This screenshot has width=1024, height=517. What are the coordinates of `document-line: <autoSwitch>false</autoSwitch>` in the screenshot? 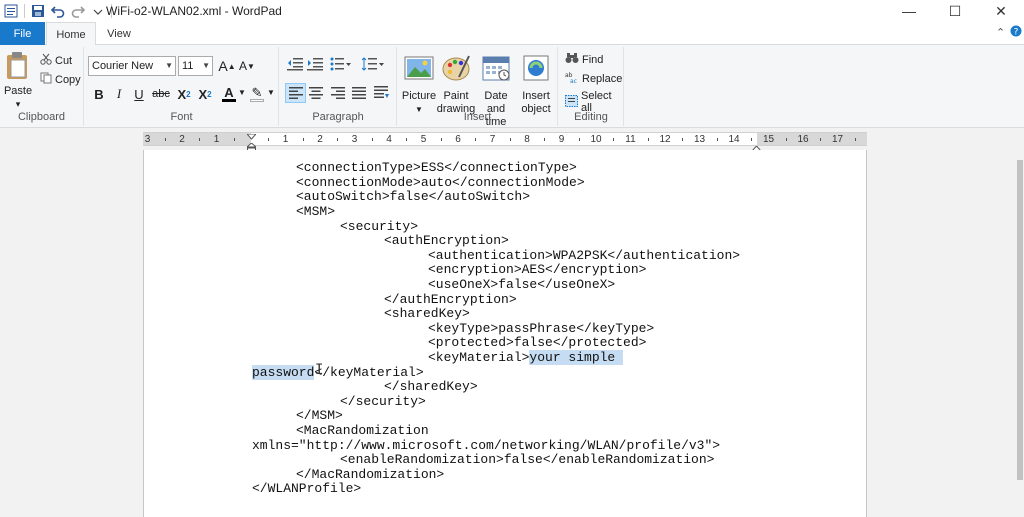 It's located at (413, 196).